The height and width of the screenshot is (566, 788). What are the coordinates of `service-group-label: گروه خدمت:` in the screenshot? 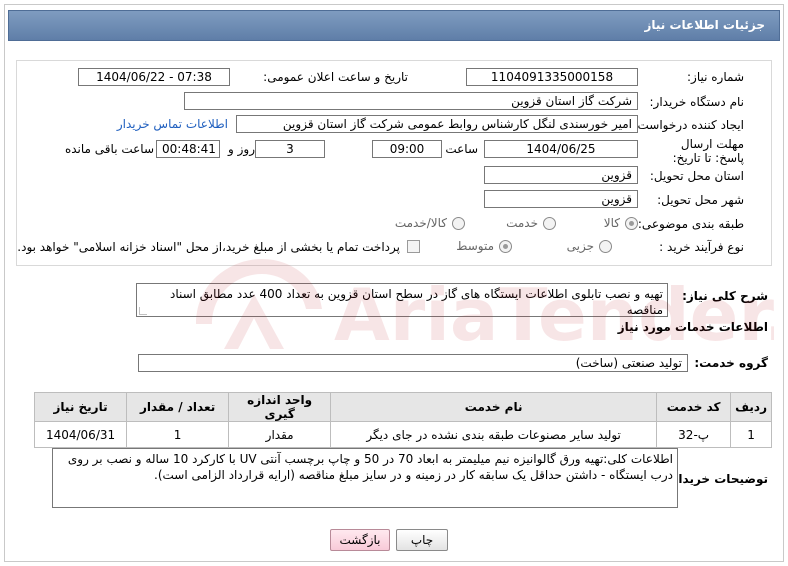 It's located at (731, 363).